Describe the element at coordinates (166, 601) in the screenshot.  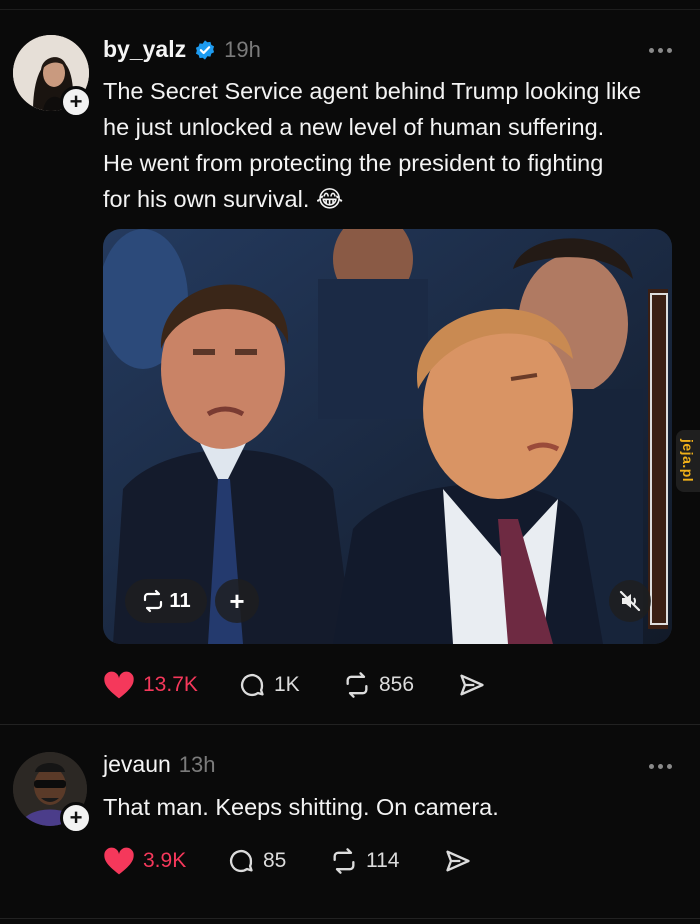
I see `repost-count-pill: 11` at that location.